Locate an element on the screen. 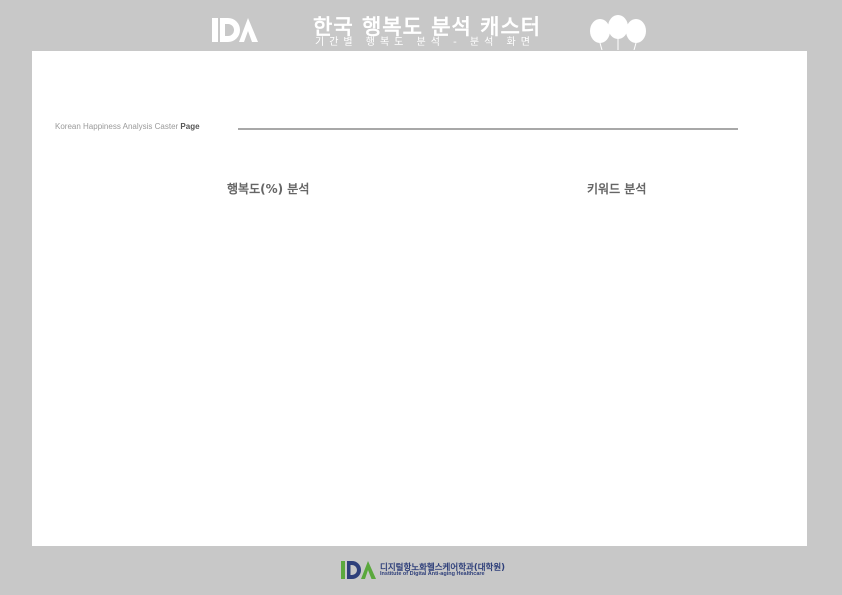 The height and width of the screenshot is (595, 842). balloons-icon is located at coordinates (618, 32).